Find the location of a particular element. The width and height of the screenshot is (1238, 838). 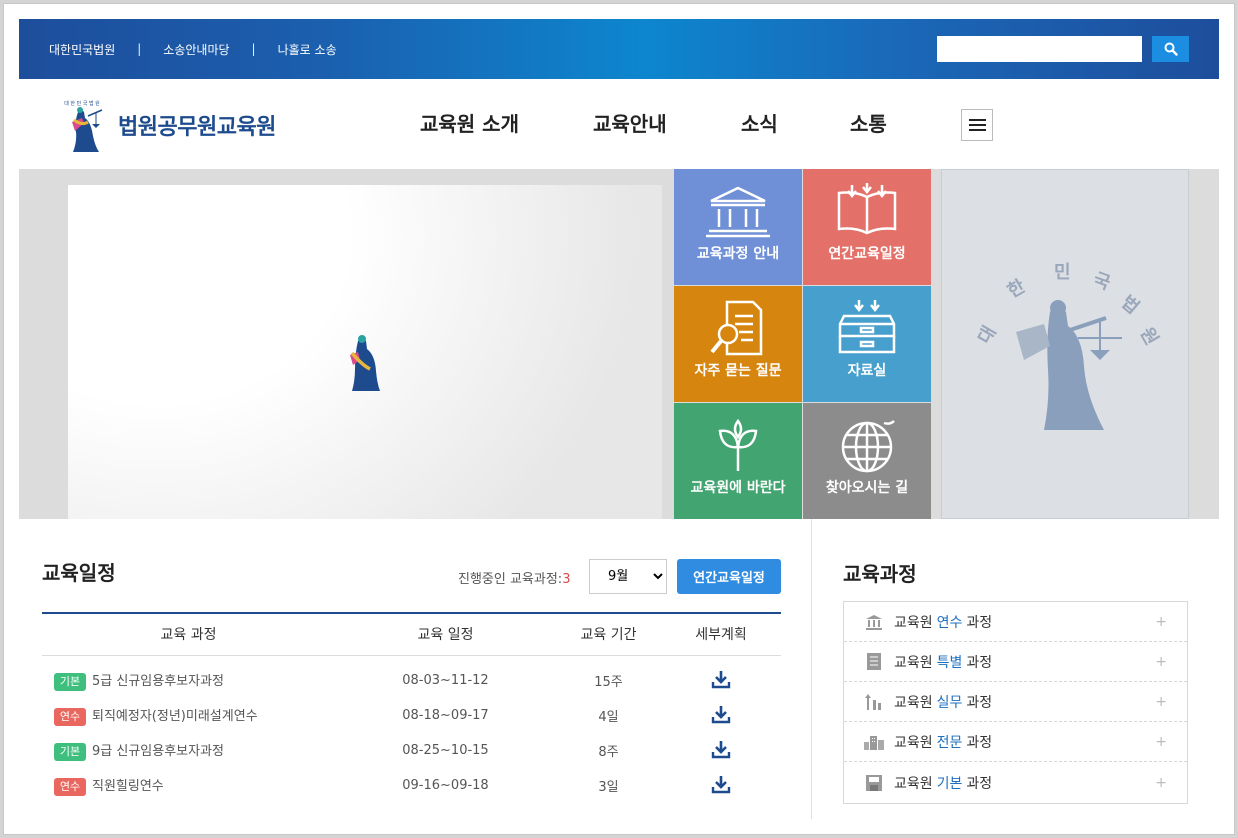

tile-course-guide: 교육과정 안내 is located at coordinates (738, 227).